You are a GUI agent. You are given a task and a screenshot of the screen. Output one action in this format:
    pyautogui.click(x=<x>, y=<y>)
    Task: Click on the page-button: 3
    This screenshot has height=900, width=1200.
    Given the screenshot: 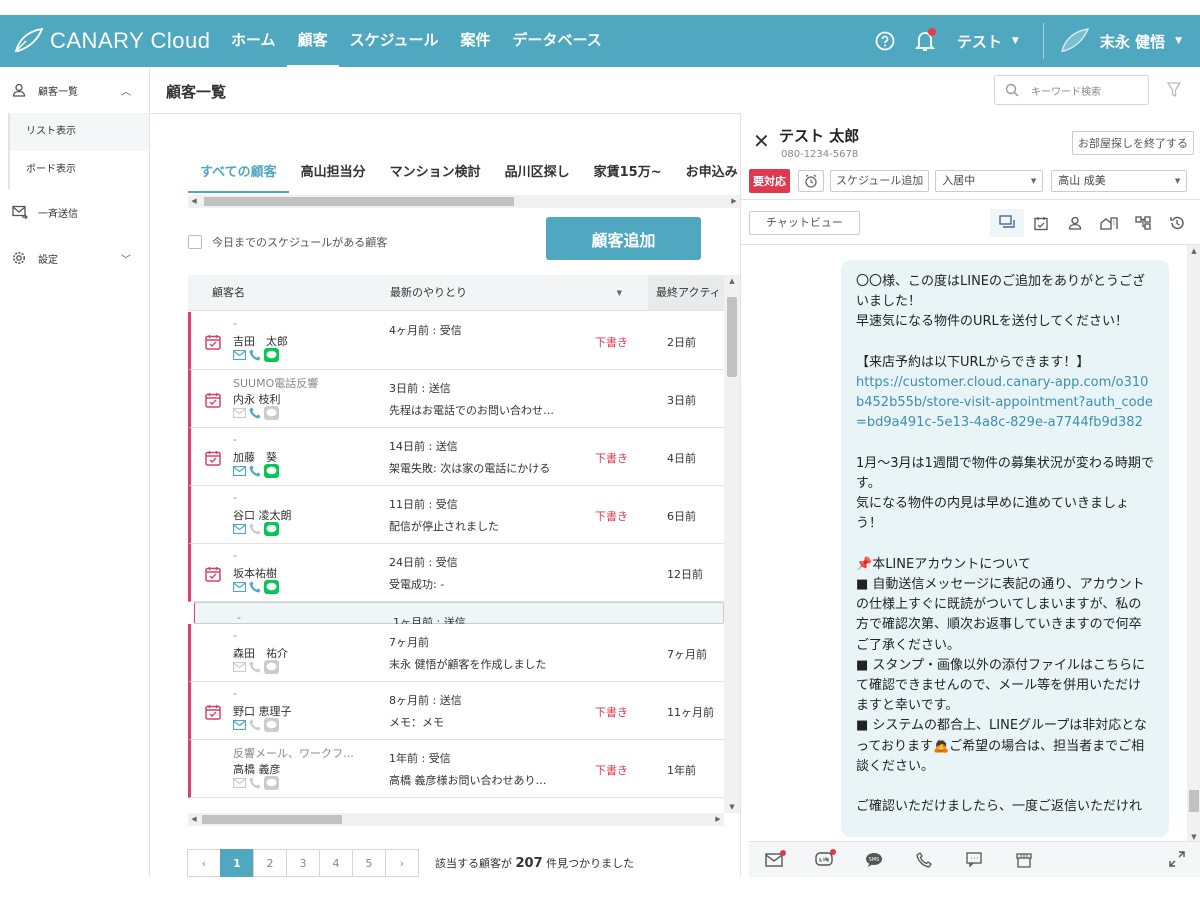 What is the action you would take?
    pyautogui.click(x=303, y=863)
    